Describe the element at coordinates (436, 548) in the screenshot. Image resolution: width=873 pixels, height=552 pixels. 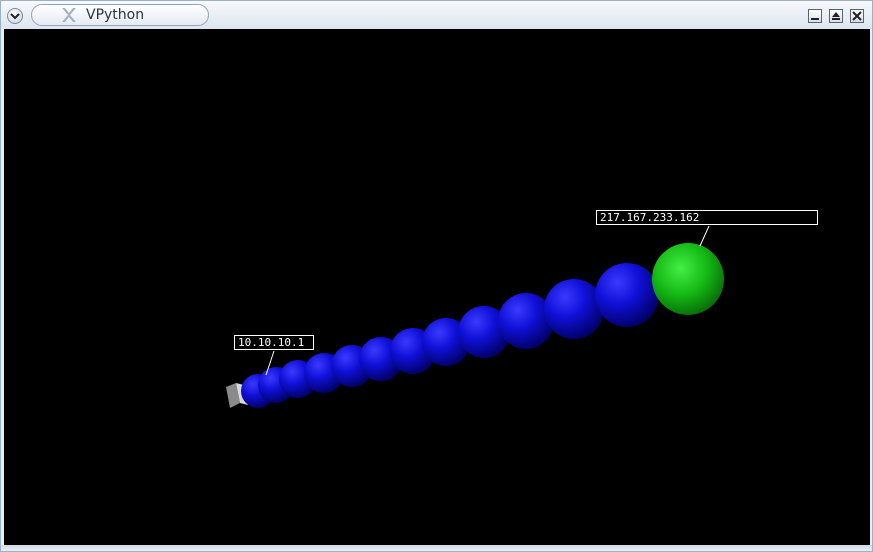
I see `window-bottom-border` at that location.